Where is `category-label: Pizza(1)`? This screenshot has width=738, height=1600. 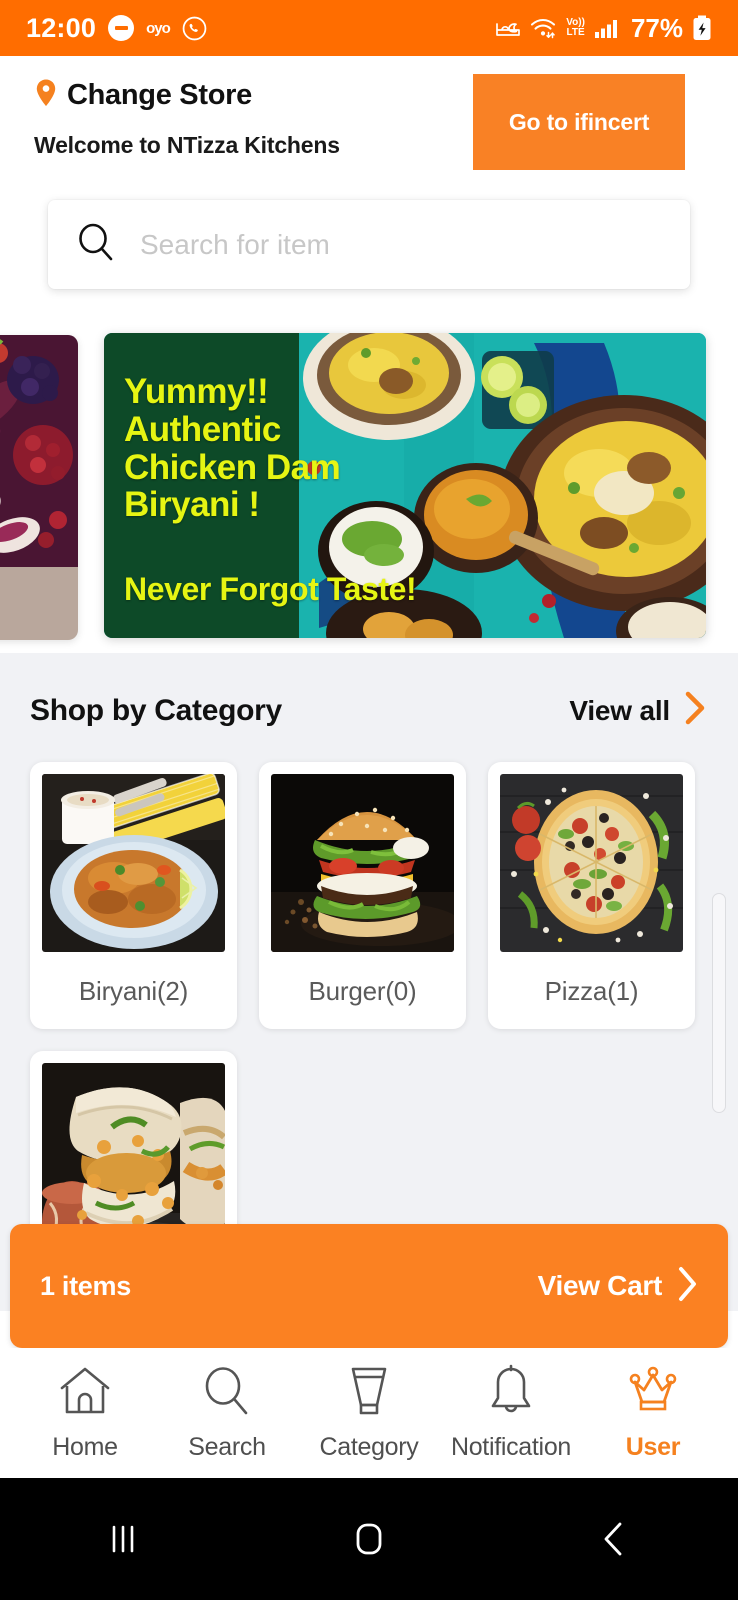
category-label: Pizza(1) is located at coordinates (591, 991).